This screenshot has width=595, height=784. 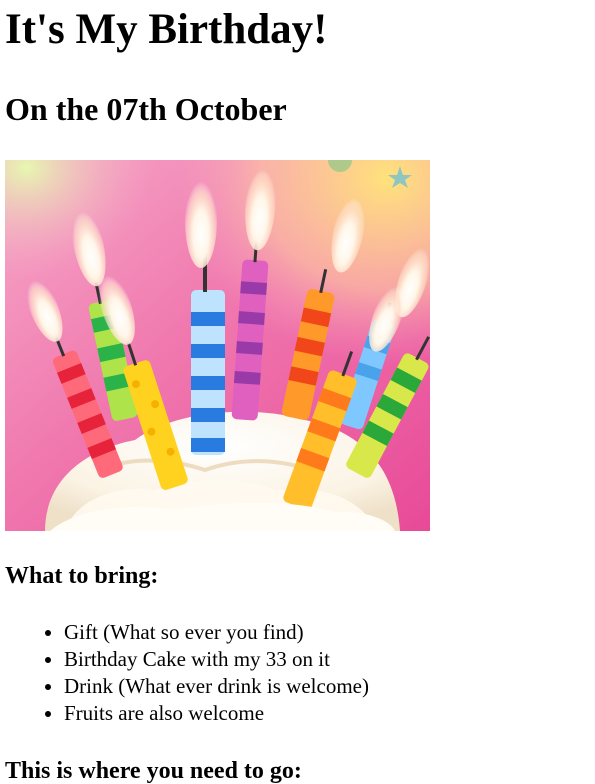 What do you see at coordinates (166, 29) in the screenshot?
I see `page-title: It's My Birthday!` at bounding box center [166, 29].